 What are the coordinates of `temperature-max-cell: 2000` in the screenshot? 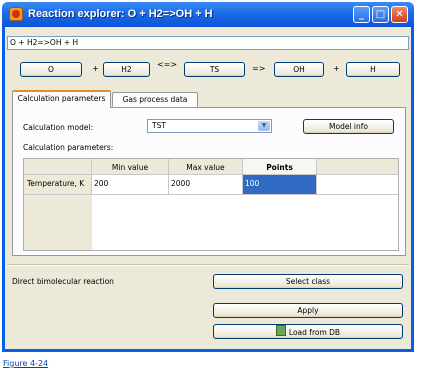 It's located at (206, 185).